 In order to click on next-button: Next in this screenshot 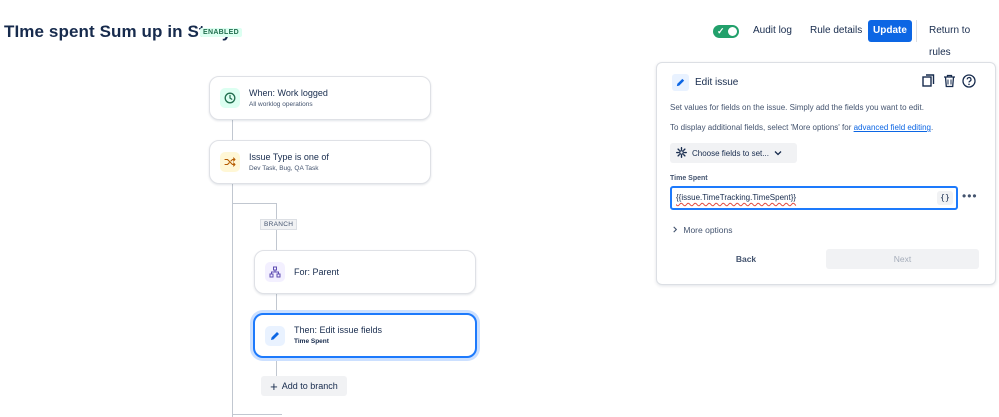, I will do `click(902, 259)`.